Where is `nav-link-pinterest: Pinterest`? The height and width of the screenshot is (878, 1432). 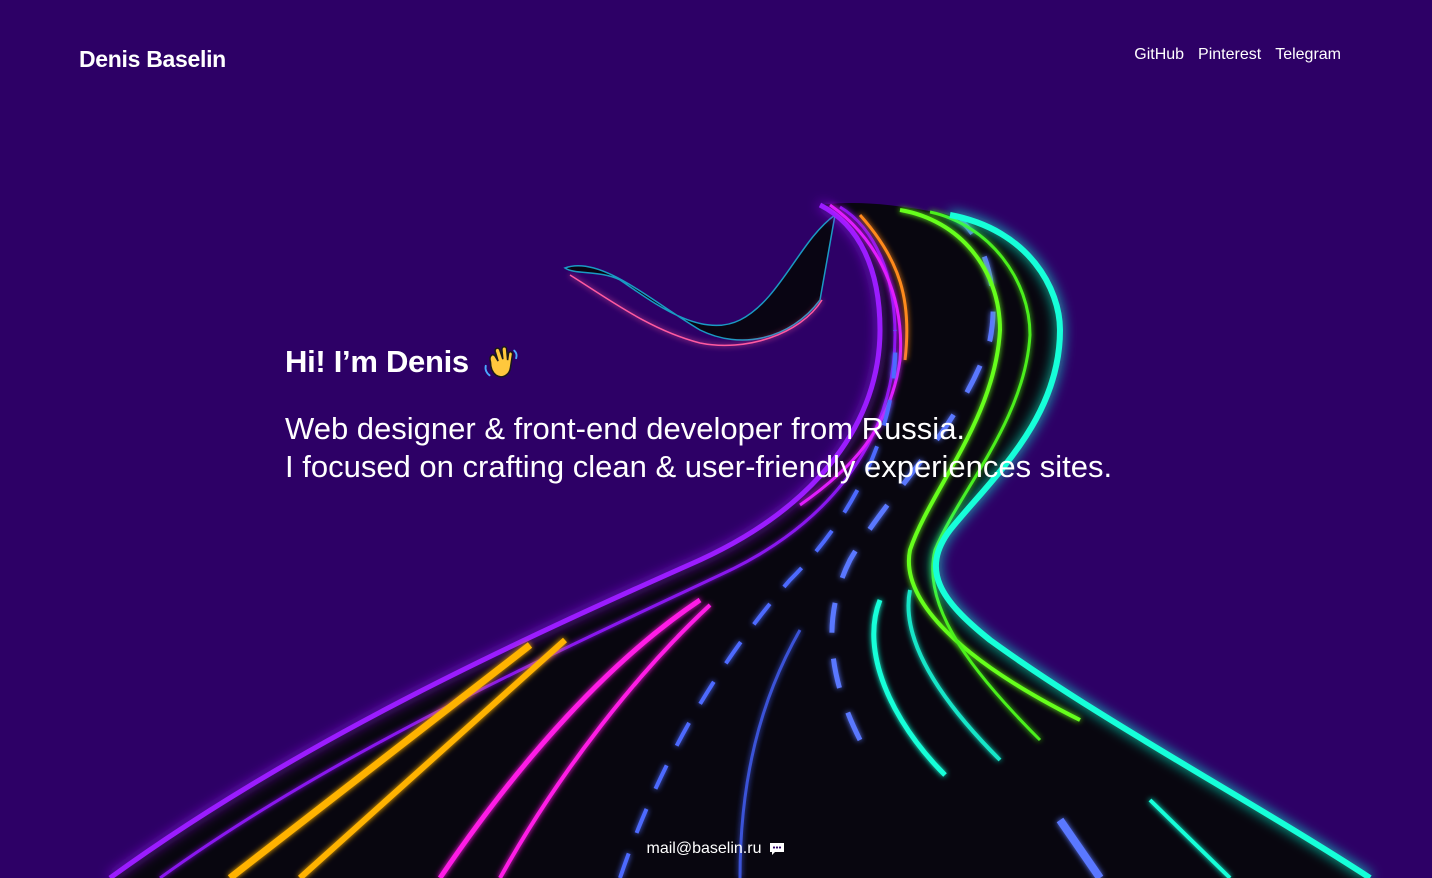 nav-link-pinterest: Pinterest is located at coordinates (1229, 55).